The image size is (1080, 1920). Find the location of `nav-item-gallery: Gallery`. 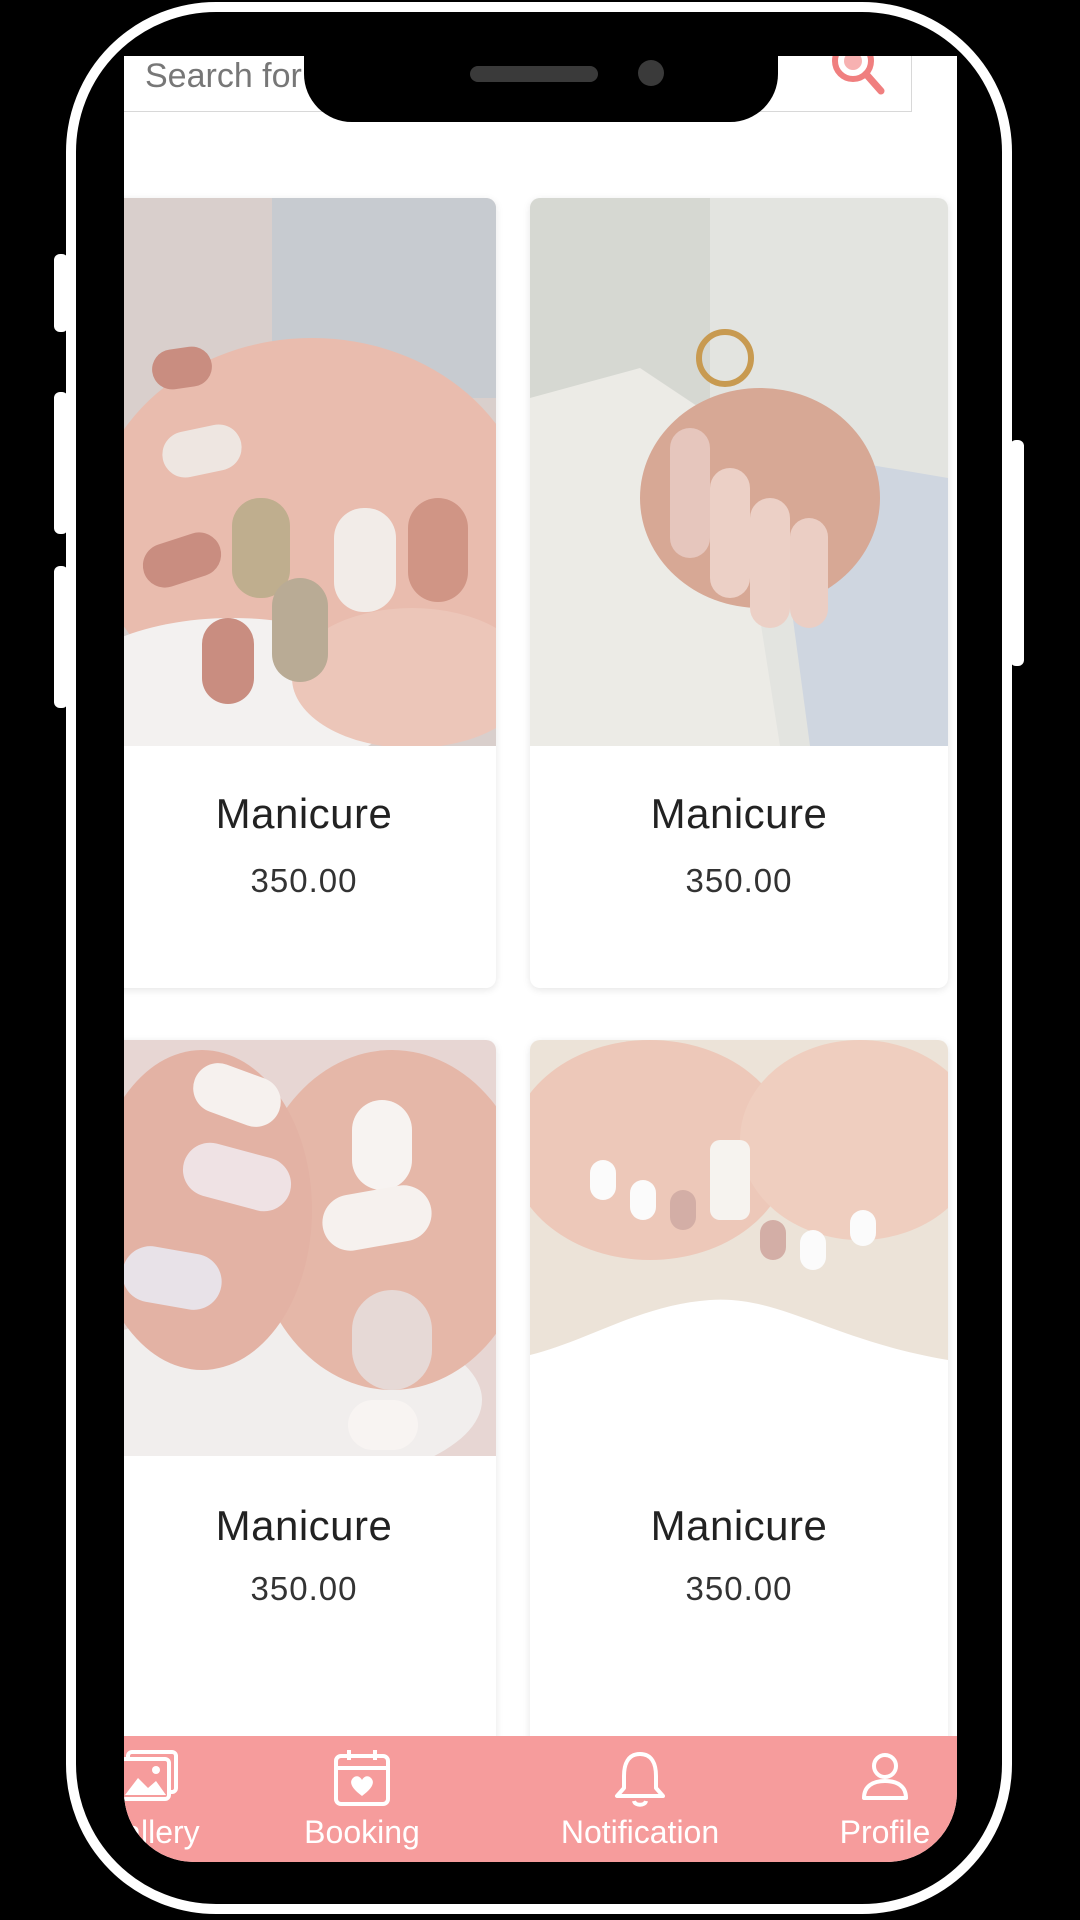

nav-item-gallery: Gallery is located at coordinates (194, 1799).